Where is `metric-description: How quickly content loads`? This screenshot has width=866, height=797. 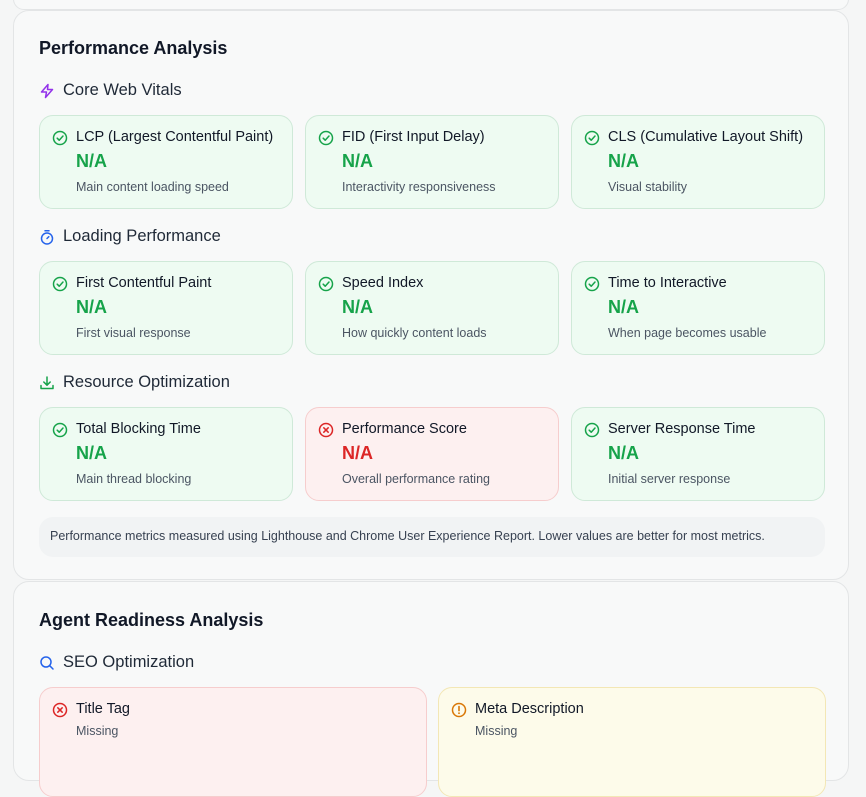 metric-description: How quickly content loads is located at coordinates (414, 333).